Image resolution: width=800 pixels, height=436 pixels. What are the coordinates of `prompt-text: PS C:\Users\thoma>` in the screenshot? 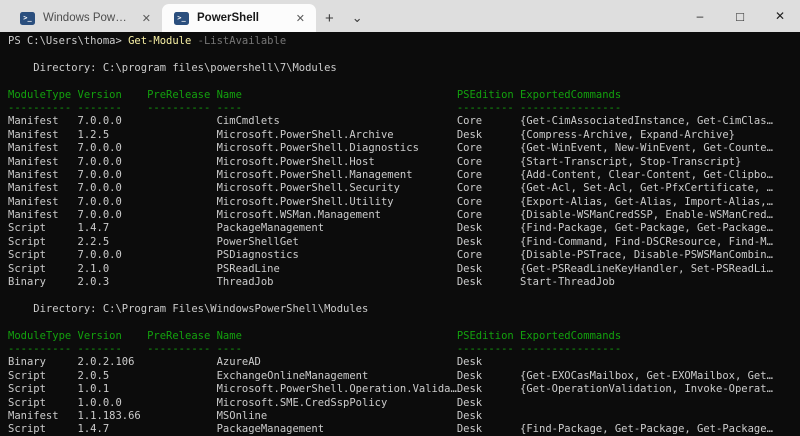 It's located at (68, 41).